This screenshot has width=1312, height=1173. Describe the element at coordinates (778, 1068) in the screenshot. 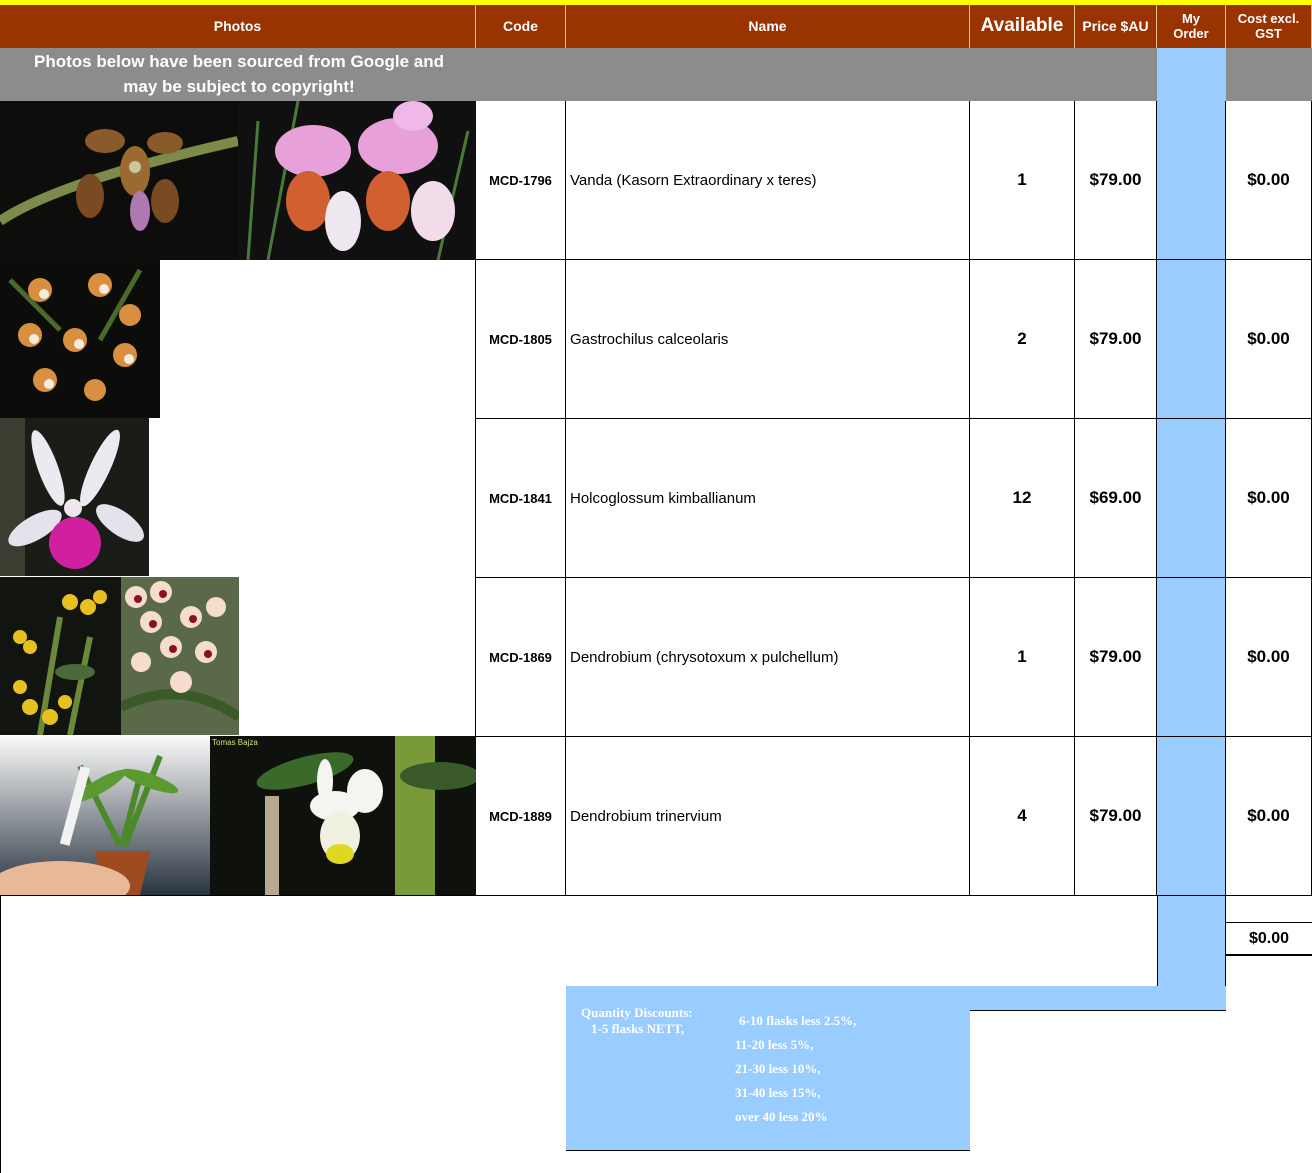

I see `discounts-tier-4: 21-30 less 10%,` at that location.